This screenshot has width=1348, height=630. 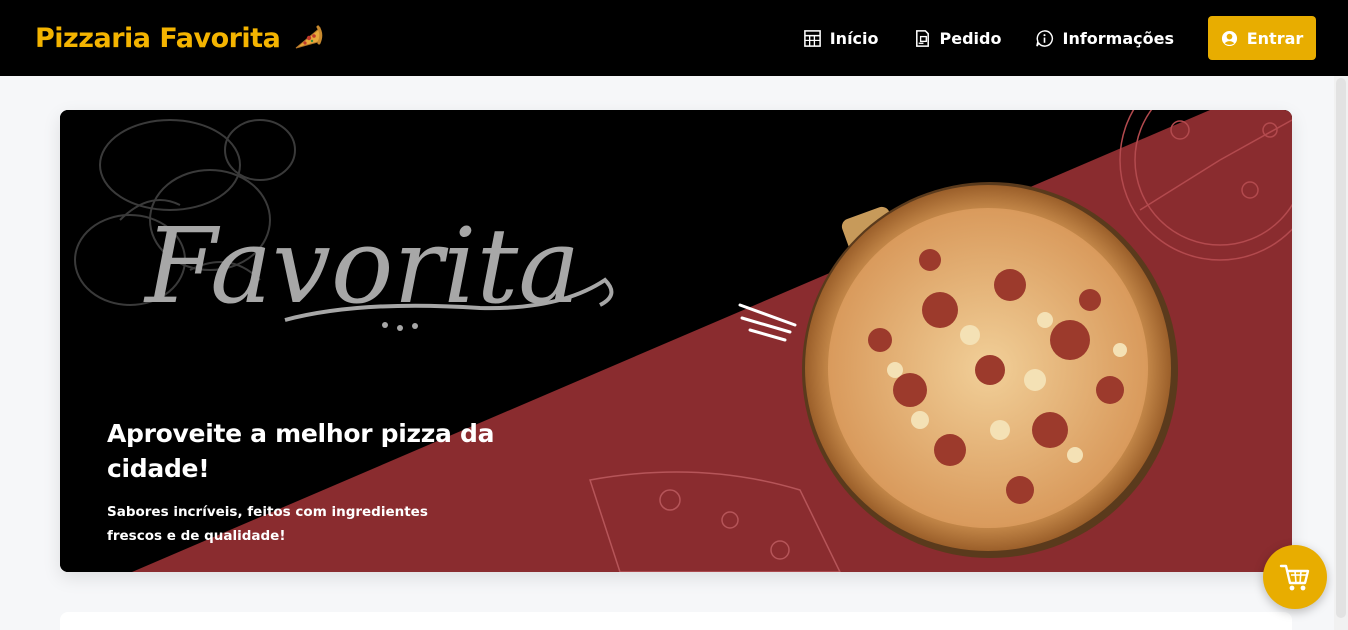 What do you see at coordinates (1229, 38) in the screenshot?
I see `user-circle-icon` at bounding box center [1229, 38].